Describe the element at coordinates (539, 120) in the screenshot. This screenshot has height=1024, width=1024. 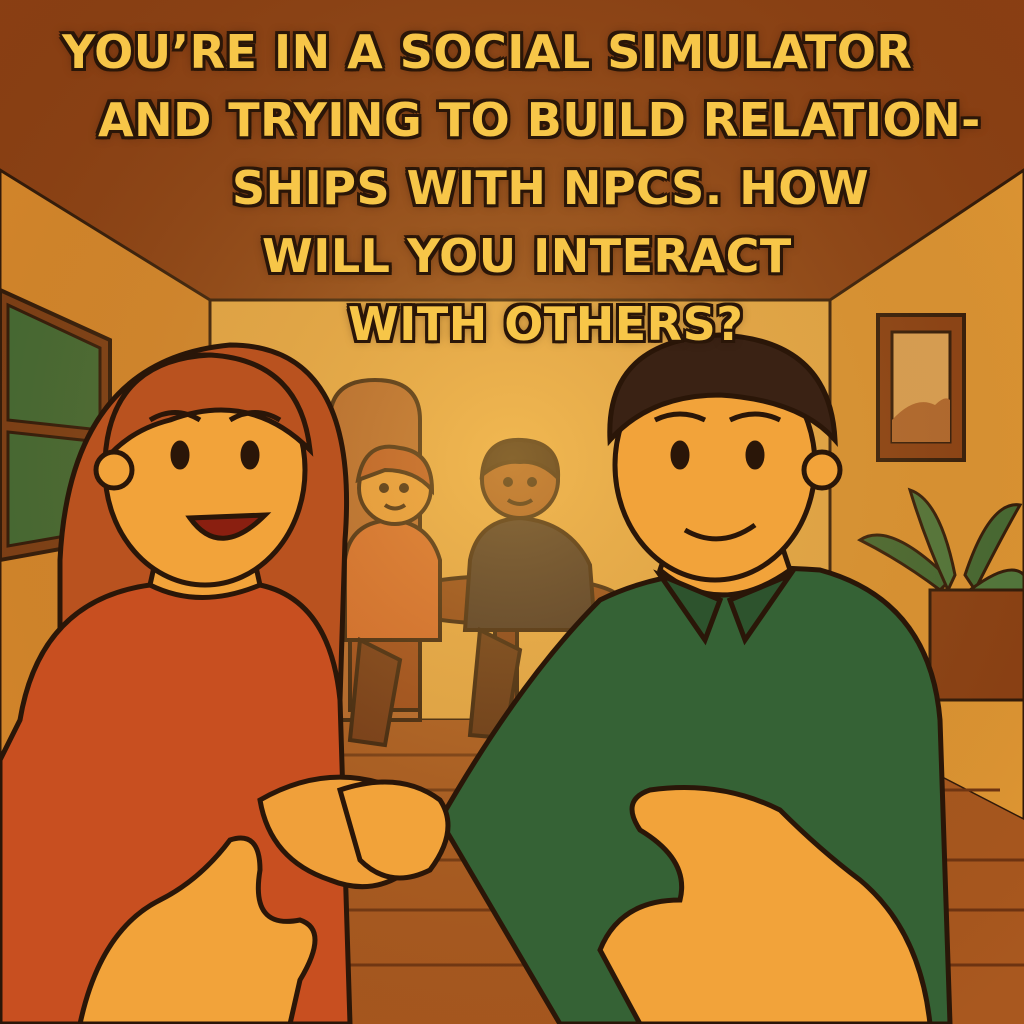
I see `caption-line-2: AND TRYING TO BUILD RELATION-` at that location.